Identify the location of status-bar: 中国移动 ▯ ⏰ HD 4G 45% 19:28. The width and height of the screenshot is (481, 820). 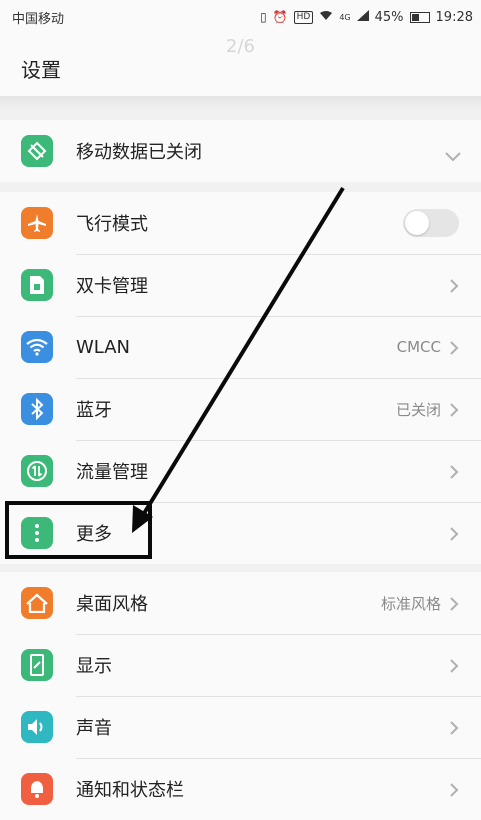
(240, 17).